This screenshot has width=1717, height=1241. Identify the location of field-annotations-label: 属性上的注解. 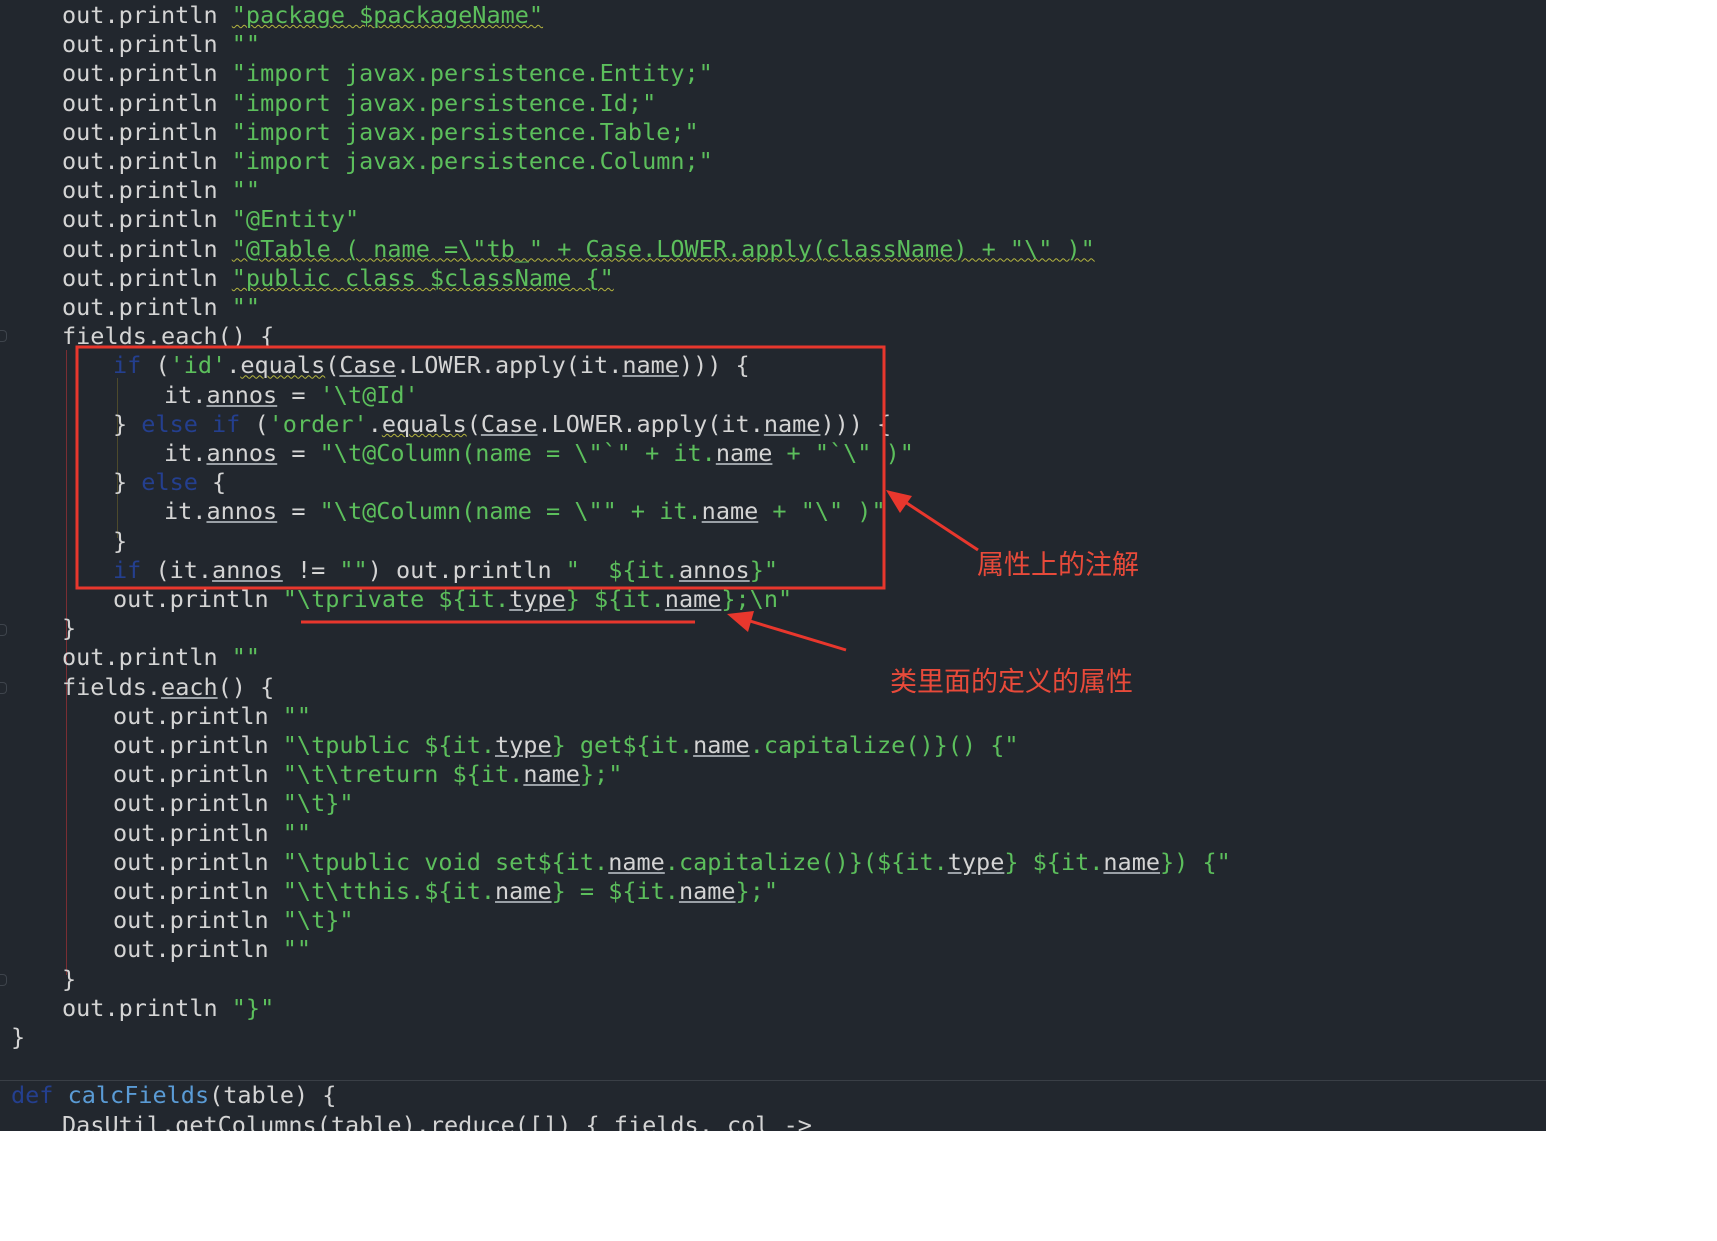
(1058, 565).